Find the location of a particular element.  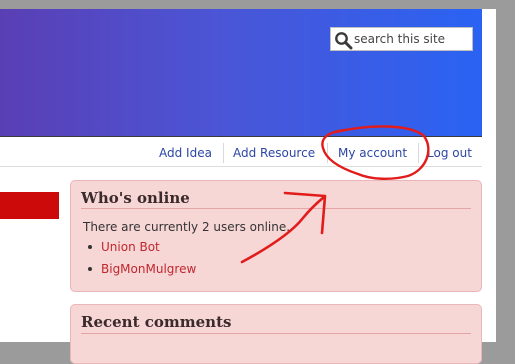

add-idea-link: Add Idea is located at coordinates (185, 153).